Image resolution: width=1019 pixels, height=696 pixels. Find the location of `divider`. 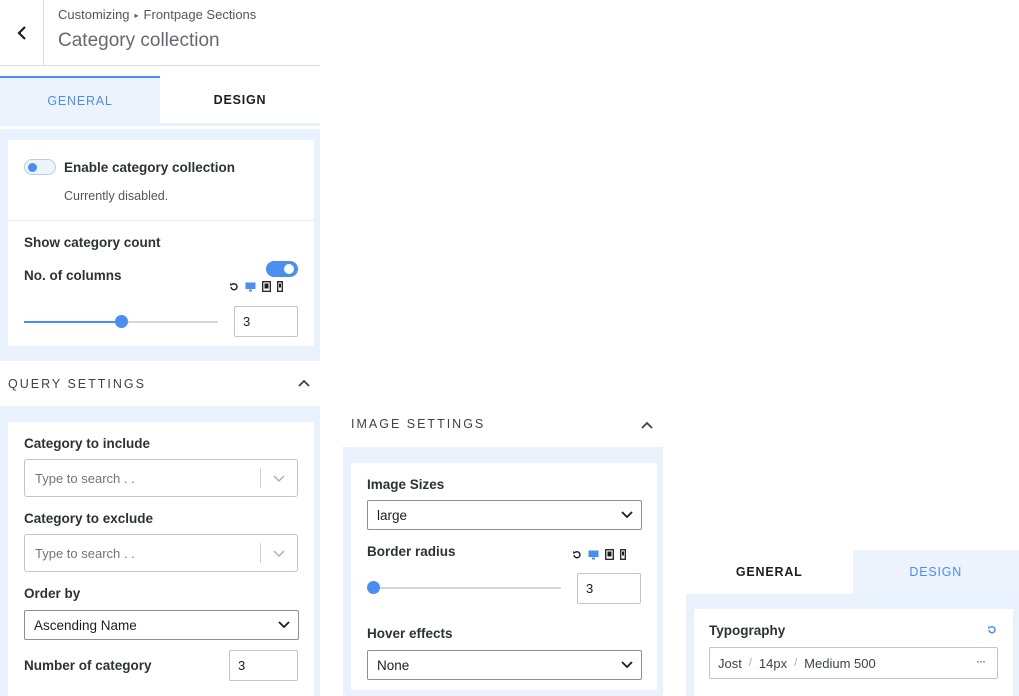

divider is located at coordinates (161, 220).